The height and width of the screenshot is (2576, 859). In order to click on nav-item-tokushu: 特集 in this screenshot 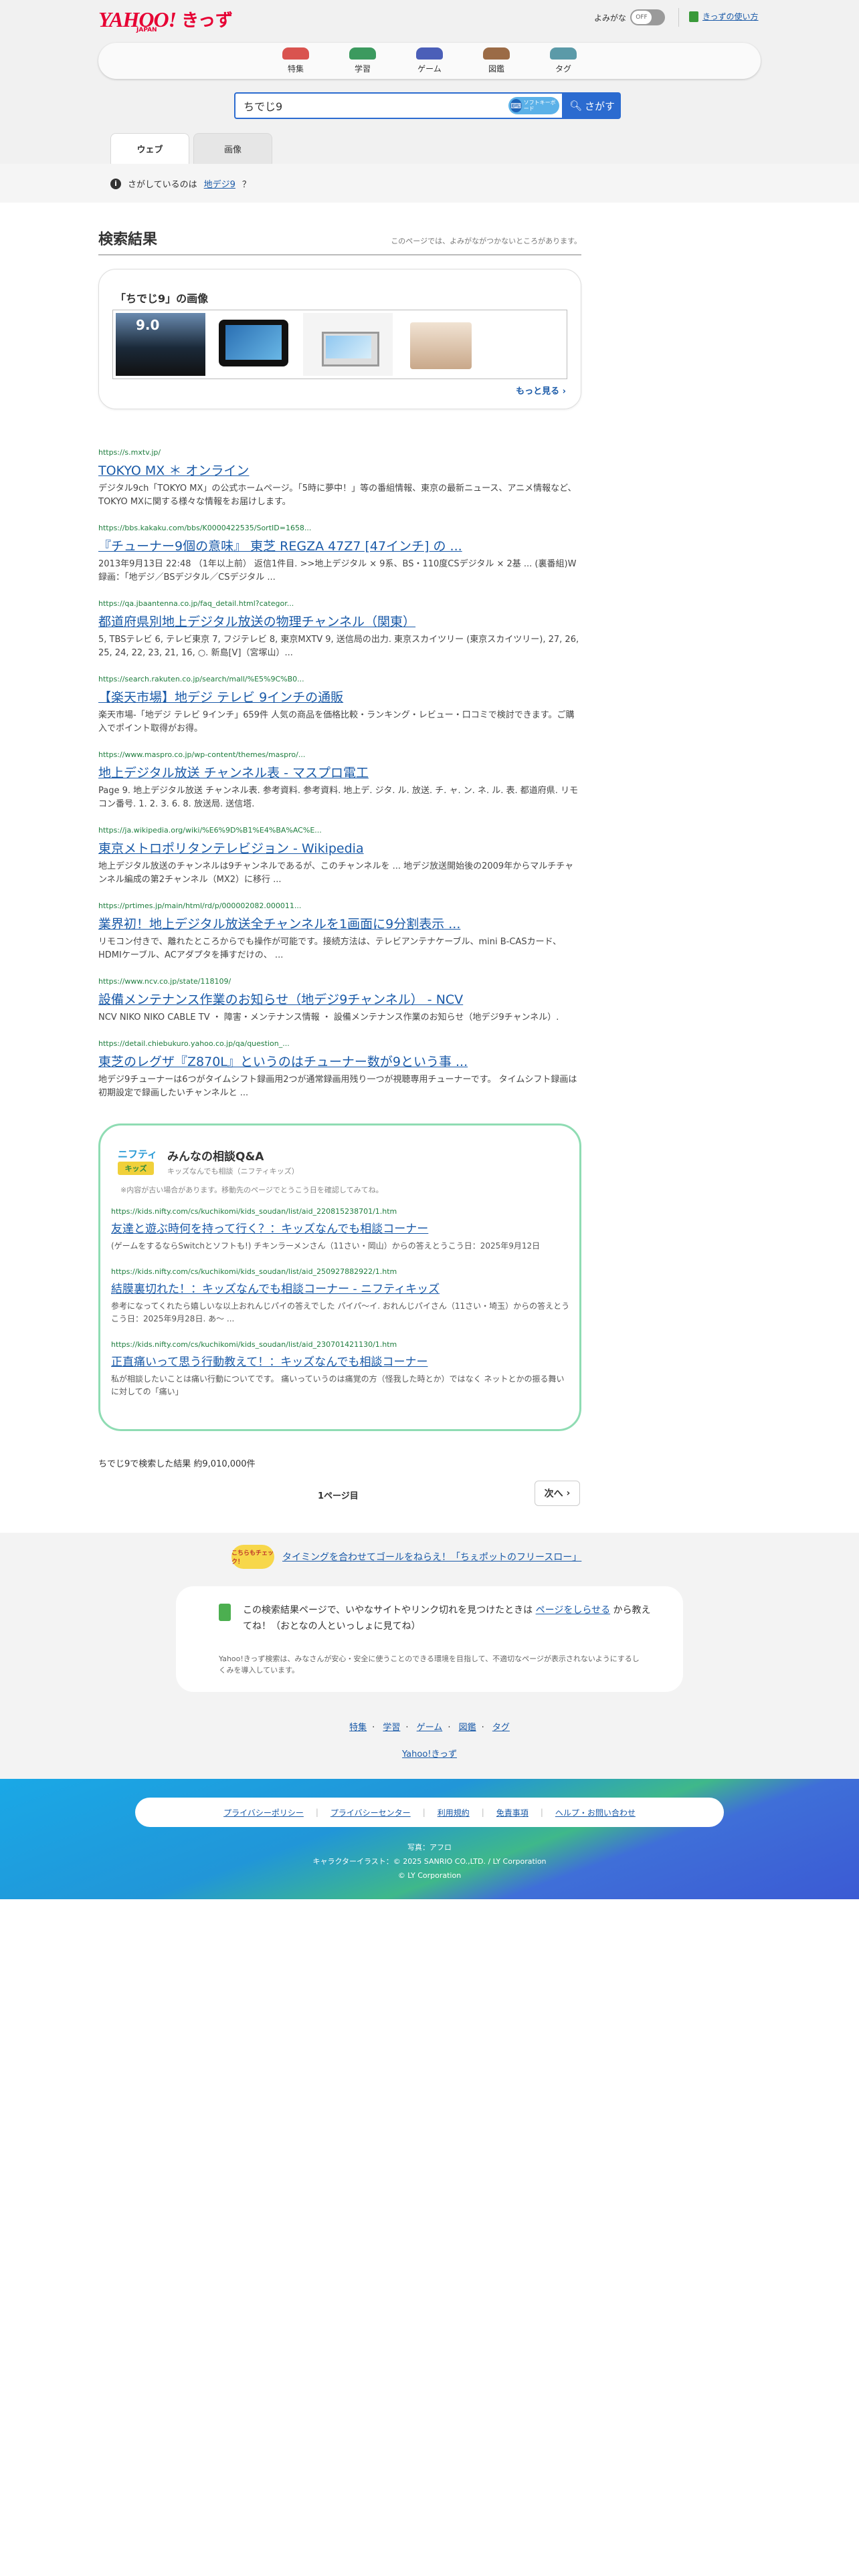, I will do `click(296, 61)`.